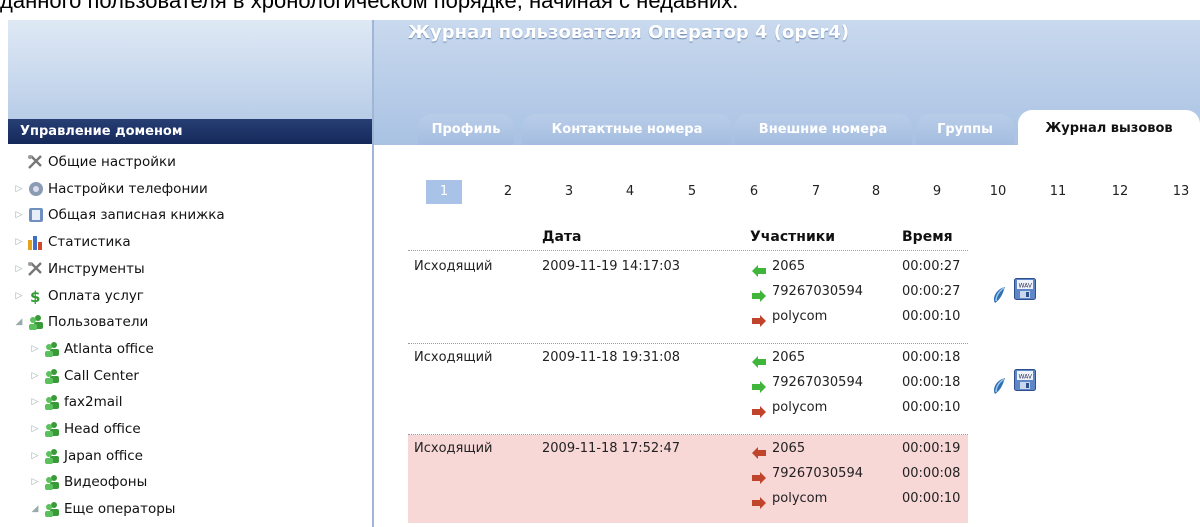 Image resolution: width=1200 pixels, height=527 pixels. I want to click on page-link: 9, so click(937, 192).